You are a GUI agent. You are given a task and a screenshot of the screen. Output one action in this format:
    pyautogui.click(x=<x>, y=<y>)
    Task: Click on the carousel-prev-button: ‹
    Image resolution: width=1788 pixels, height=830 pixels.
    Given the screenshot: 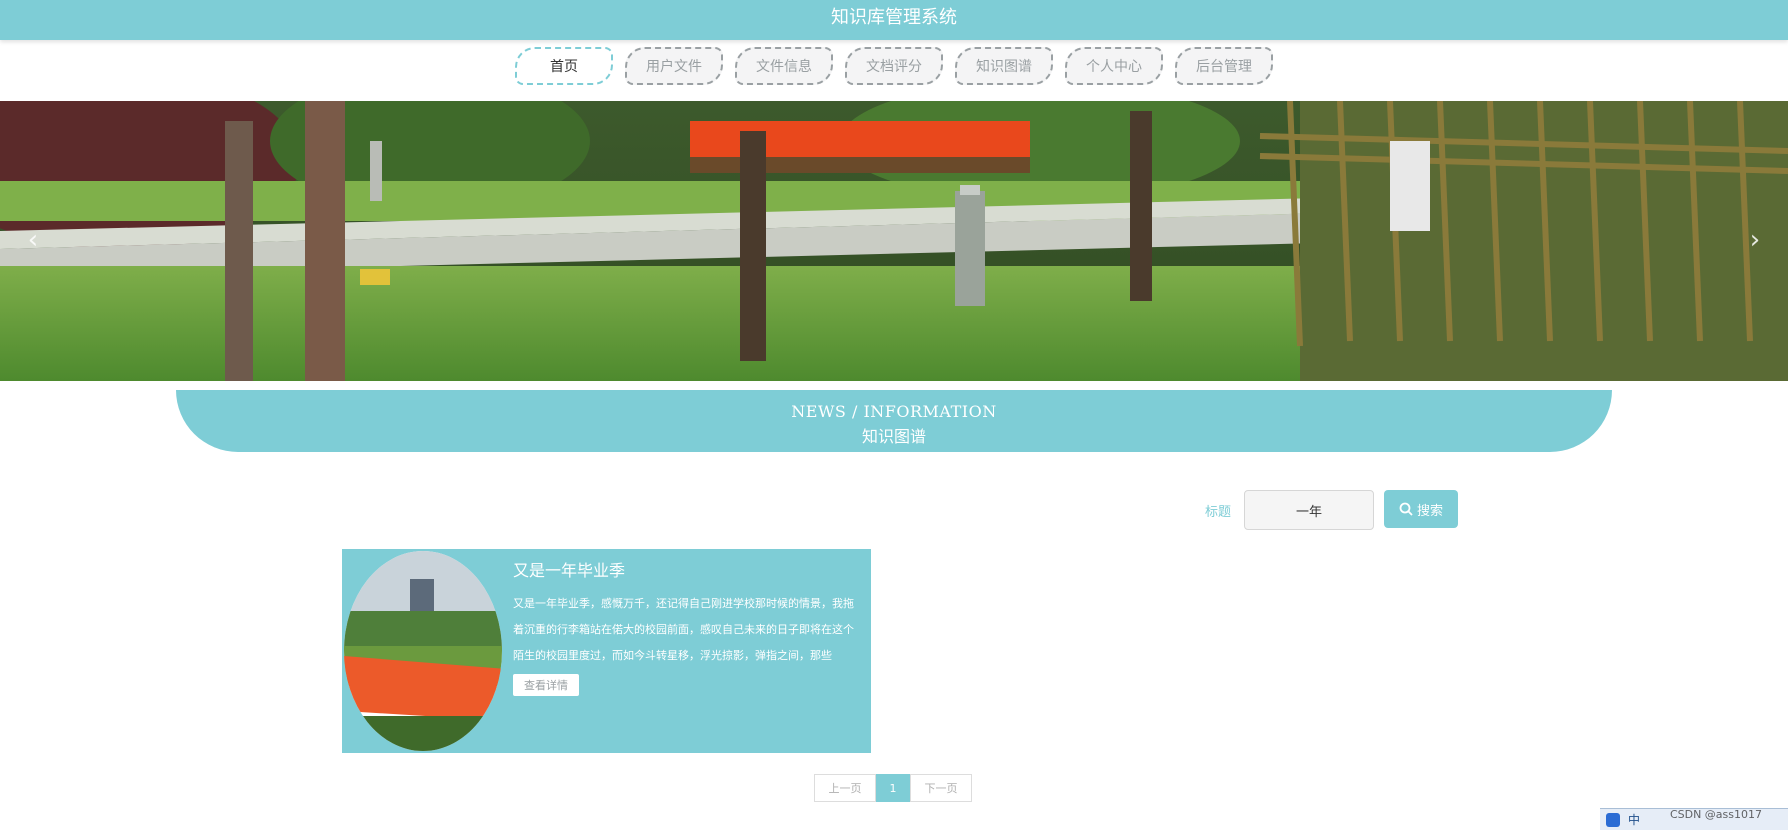 What is the action you would take?
    pyautogui.click(x=33, y=240)
    